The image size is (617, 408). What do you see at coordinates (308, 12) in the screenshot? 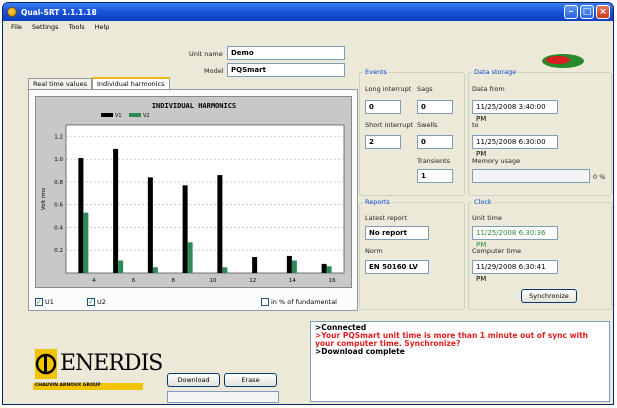
I see `title-bar: Qual-SRT 1.1.1.18 – □ ×` at bounding box center [308, 12].